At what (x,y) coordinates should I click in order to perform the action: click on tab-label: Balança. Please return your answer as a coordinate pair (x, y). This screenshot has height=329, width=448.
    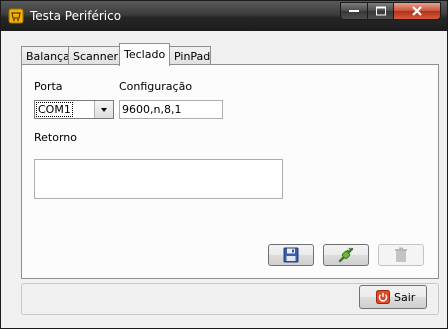
    Looking at the image, I should click on (48, 56).